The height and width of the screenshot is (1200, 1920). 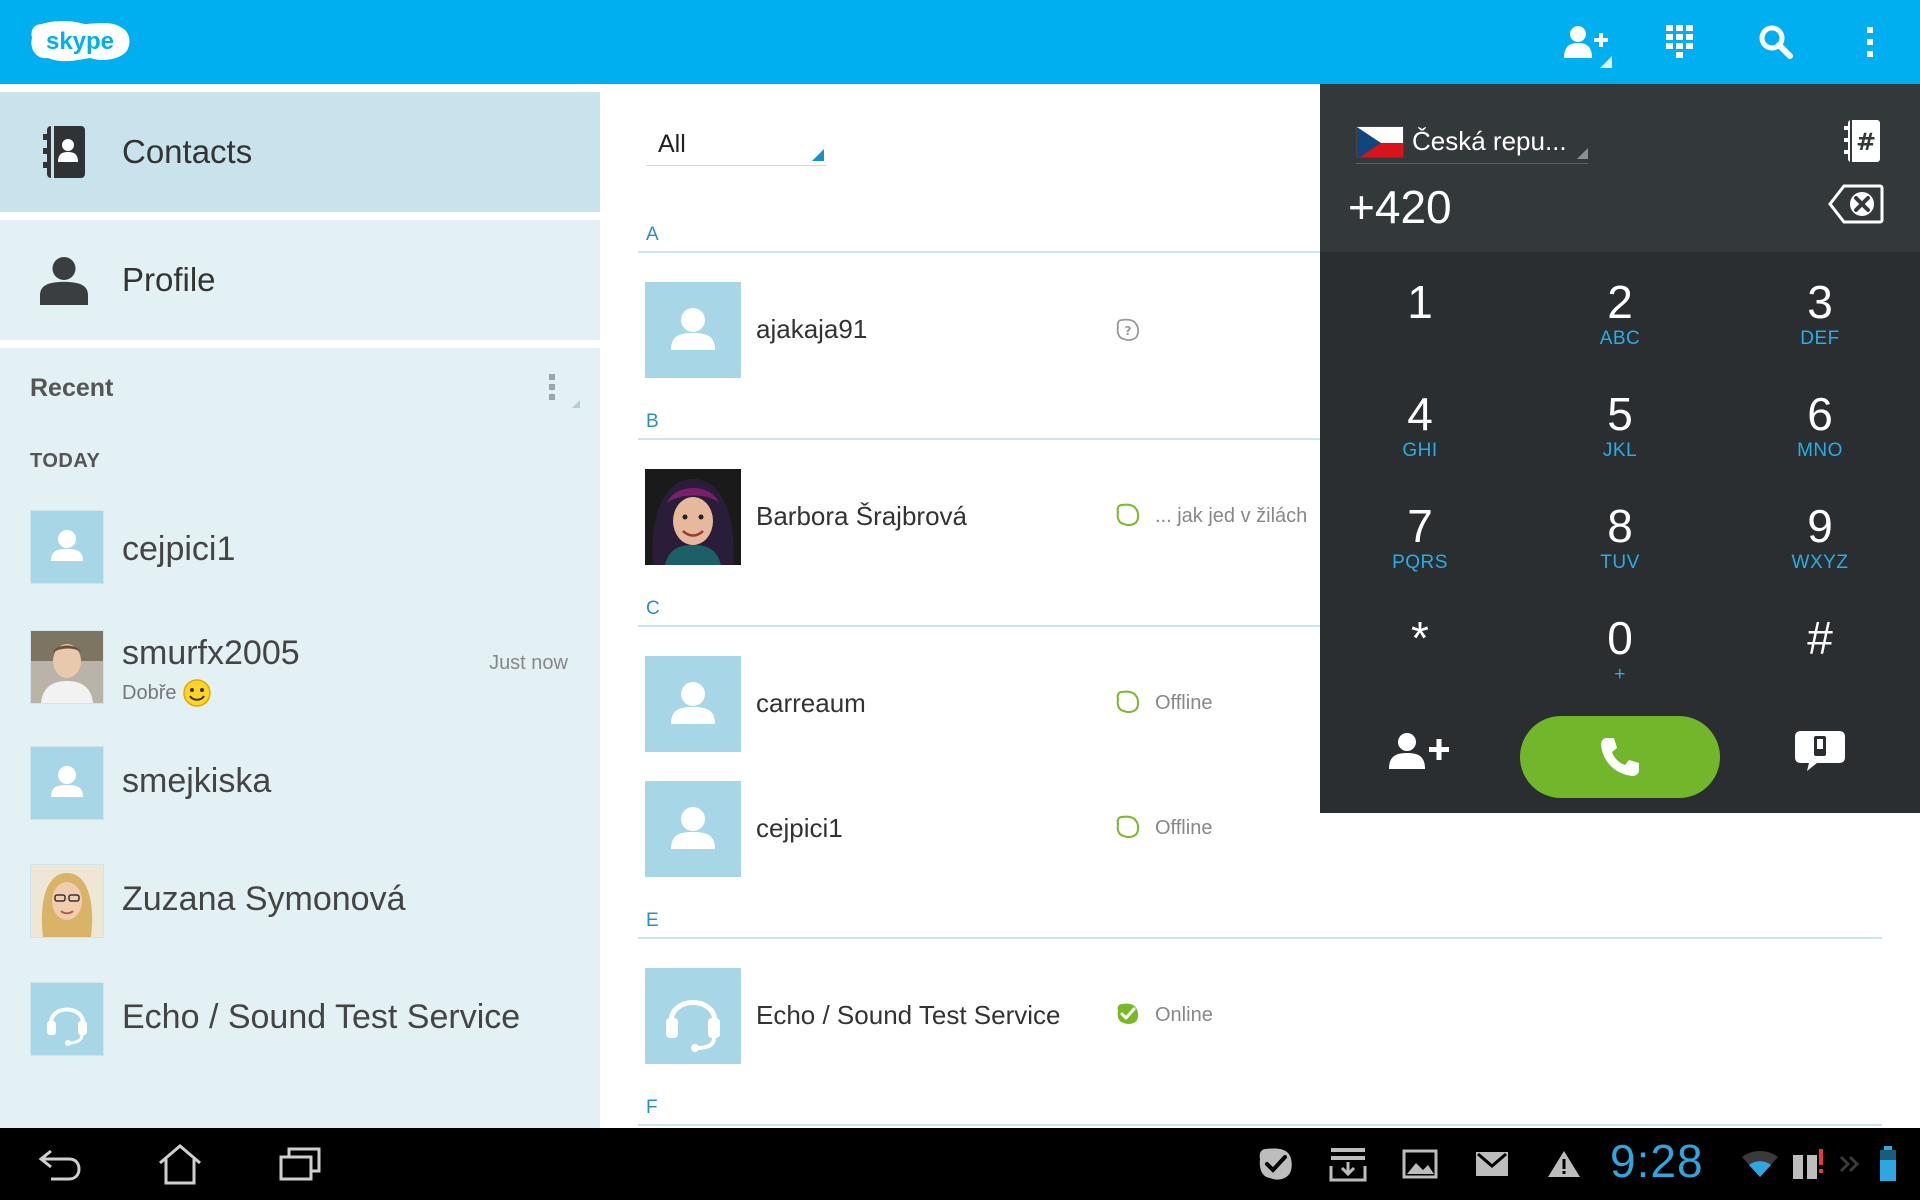 I want to click on contact-row: cejpici1 Offline, so click(x=979, y=836).